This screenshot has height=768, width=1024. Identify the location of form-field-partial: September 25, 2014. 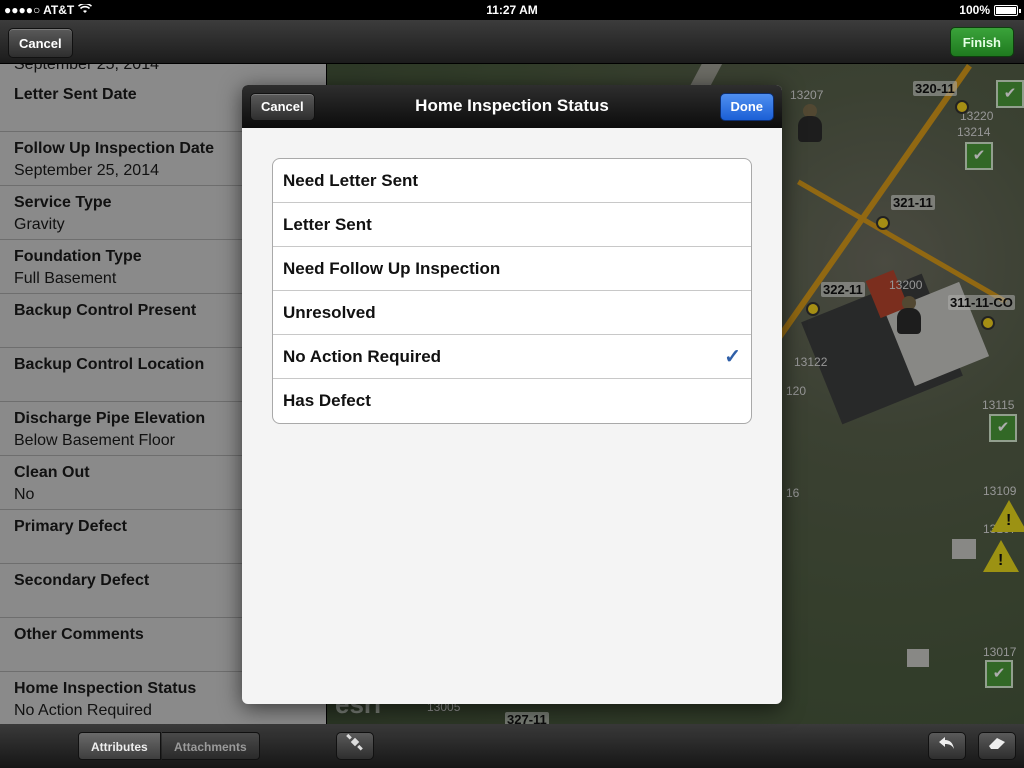
(163, 71).